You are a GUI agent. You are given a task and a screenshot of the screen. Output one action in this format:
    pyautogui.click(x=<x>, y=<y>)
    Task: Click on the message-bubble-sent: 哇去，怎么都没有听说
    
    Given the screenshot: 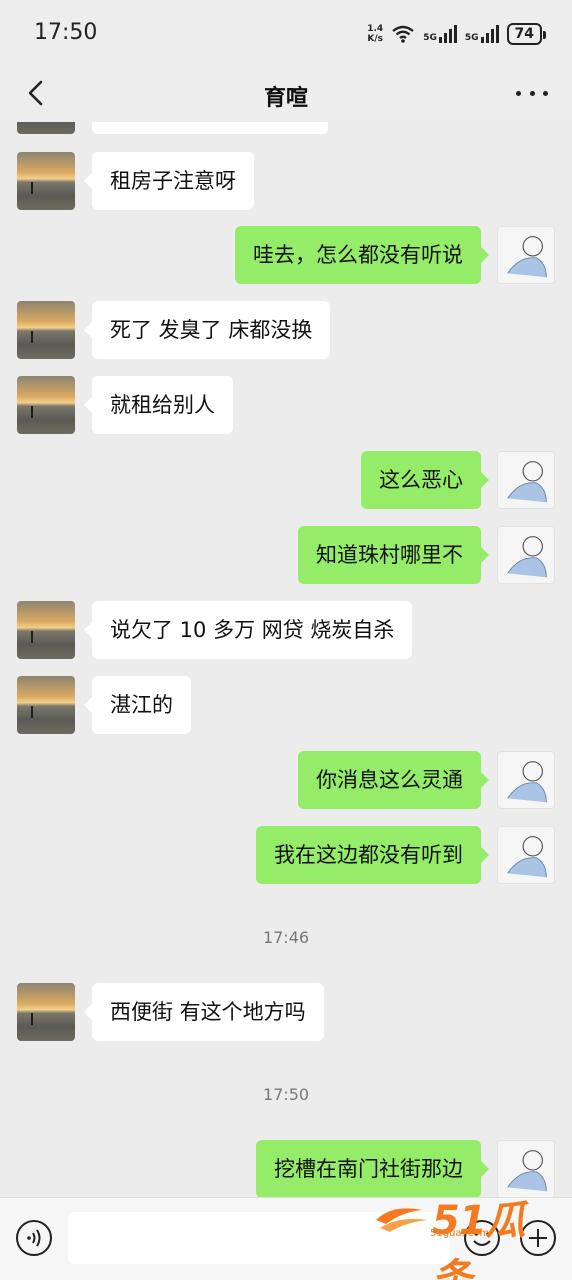 What is the action you would take?
    pyautogui.click(x=362, y=255)
    